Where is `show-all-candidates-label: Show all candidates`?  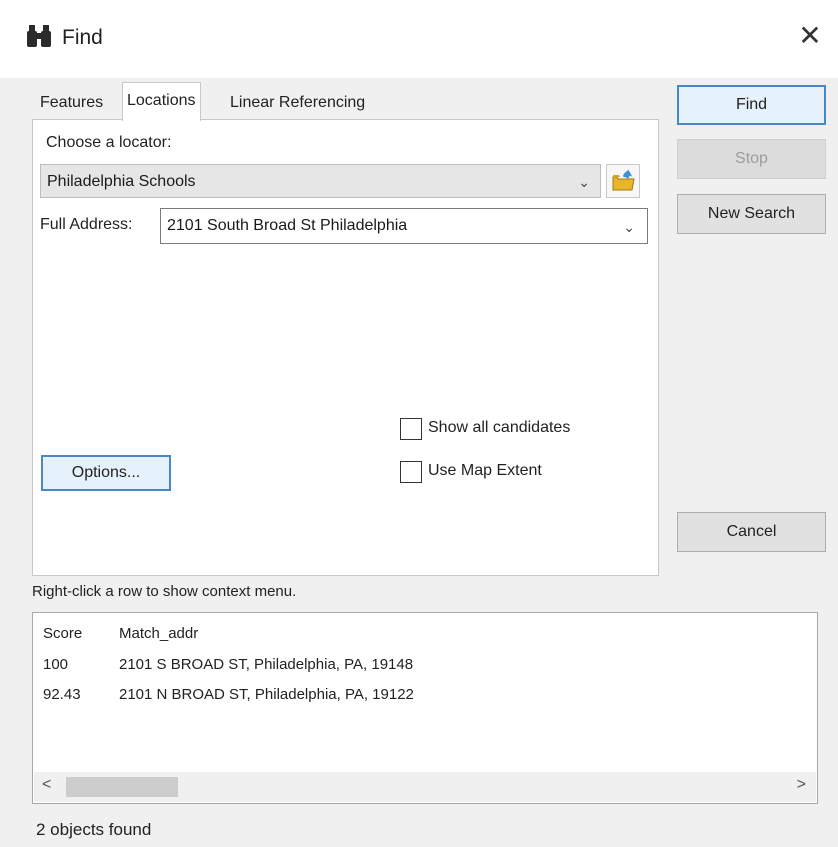
show-all-candidates-label: Show all candidates is located at coordinates (499, 427).